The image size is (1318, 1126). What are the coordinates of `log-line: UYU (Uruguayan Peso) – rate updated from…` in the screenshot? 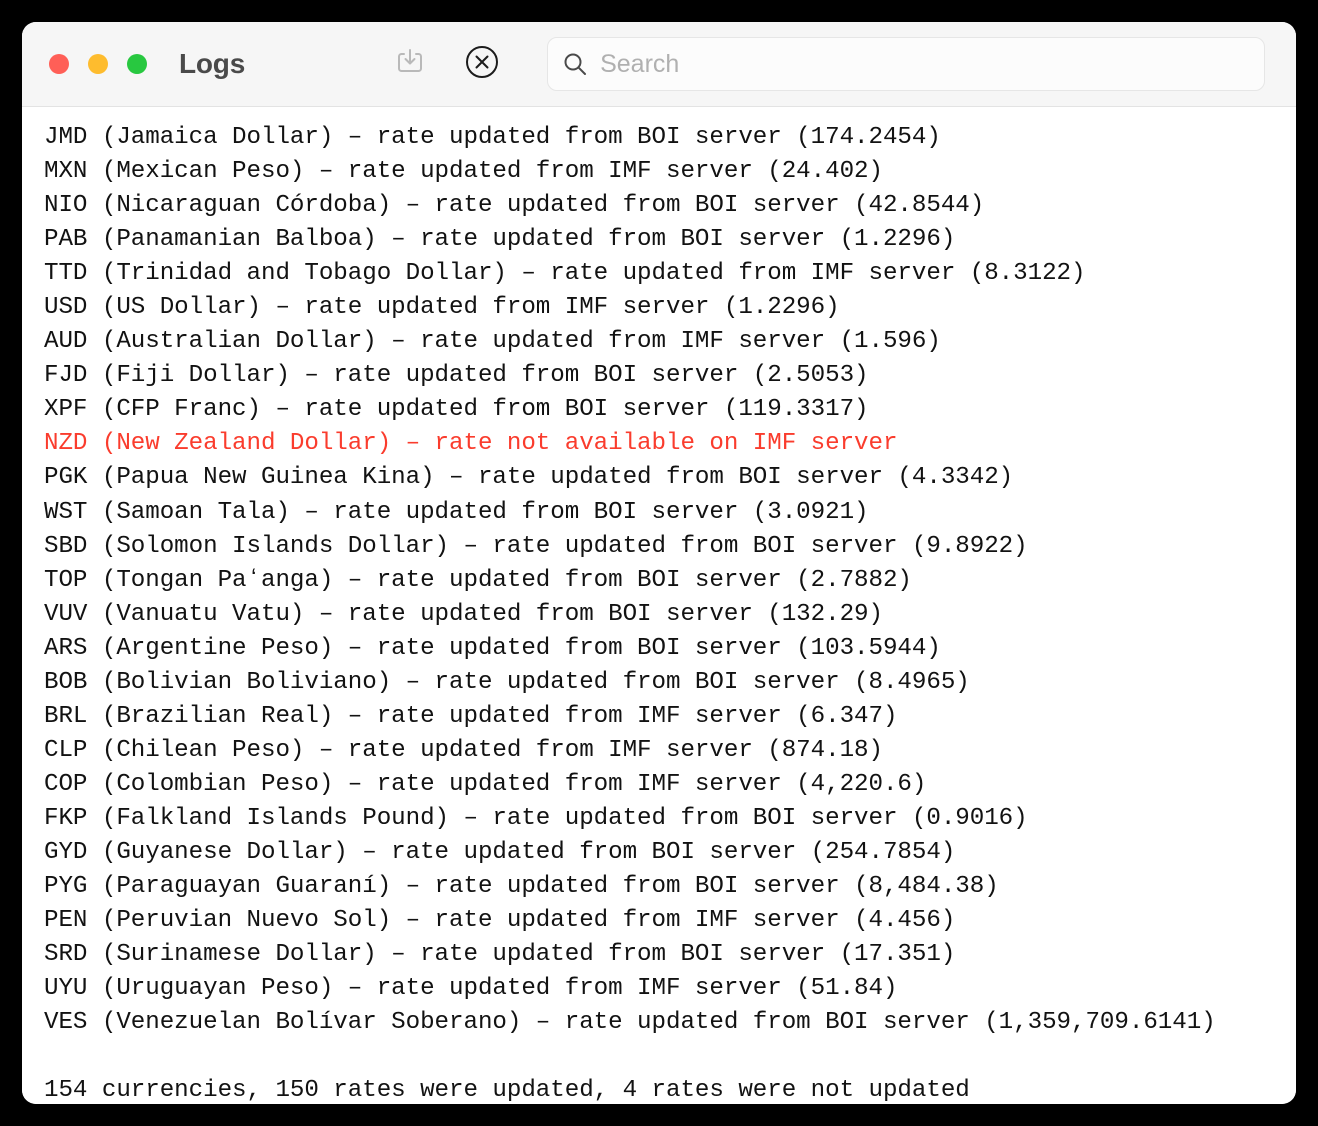 It's located at (471, 989).